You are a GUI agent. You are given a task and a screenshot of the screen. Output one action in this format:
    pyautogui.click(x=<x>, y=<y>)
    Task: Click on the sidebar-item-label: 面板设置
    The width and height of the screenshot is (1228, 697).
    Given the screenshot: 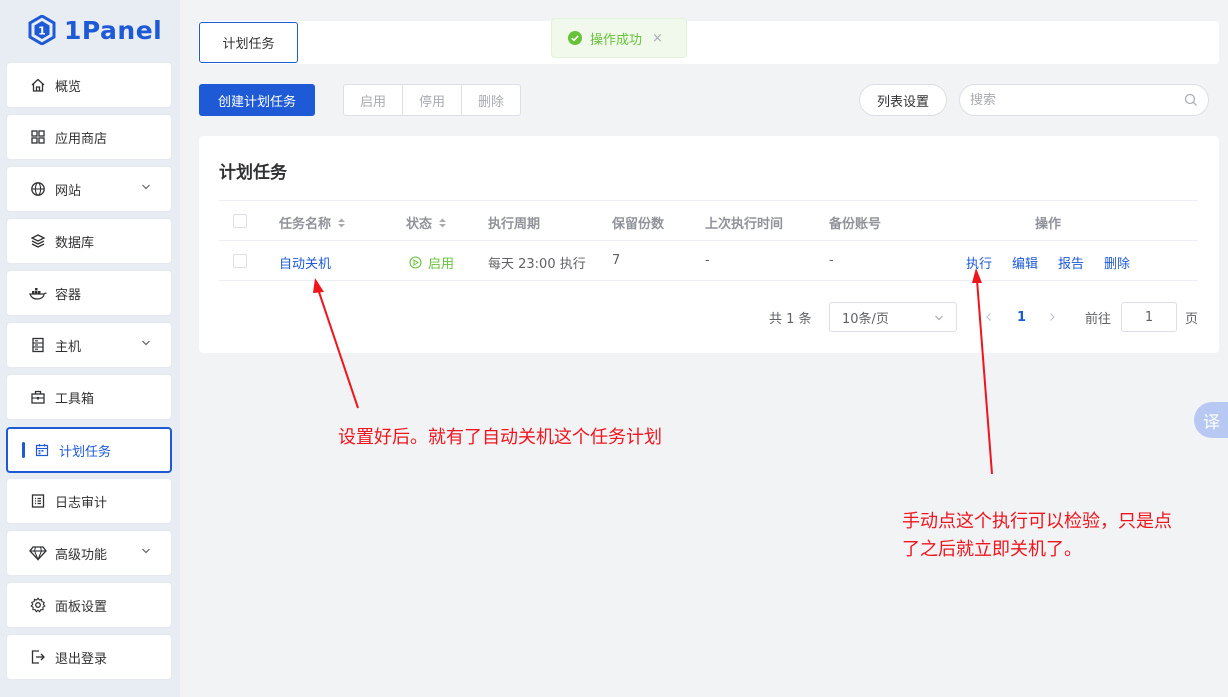 What is the action you would take?
    pyautogui.click(x=81, y=607)
    